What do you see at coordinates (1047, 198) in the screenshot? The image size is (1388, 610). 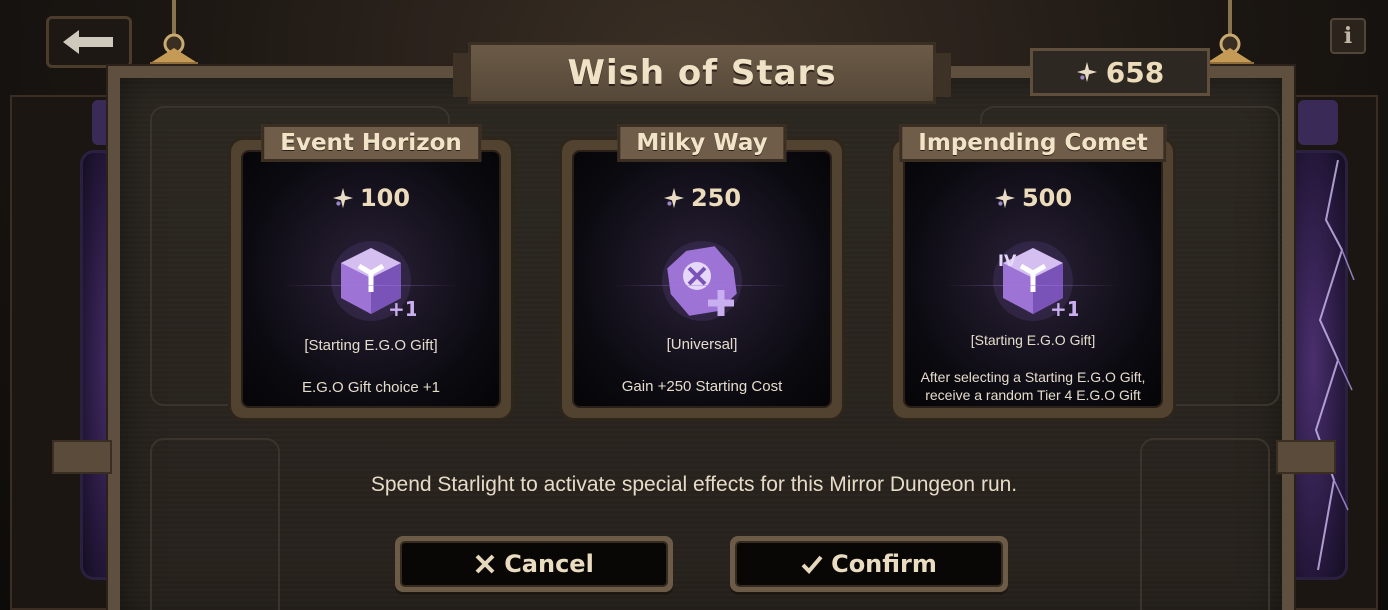 I see `card-cost-value: 500` at bounding box center [1047, 198].